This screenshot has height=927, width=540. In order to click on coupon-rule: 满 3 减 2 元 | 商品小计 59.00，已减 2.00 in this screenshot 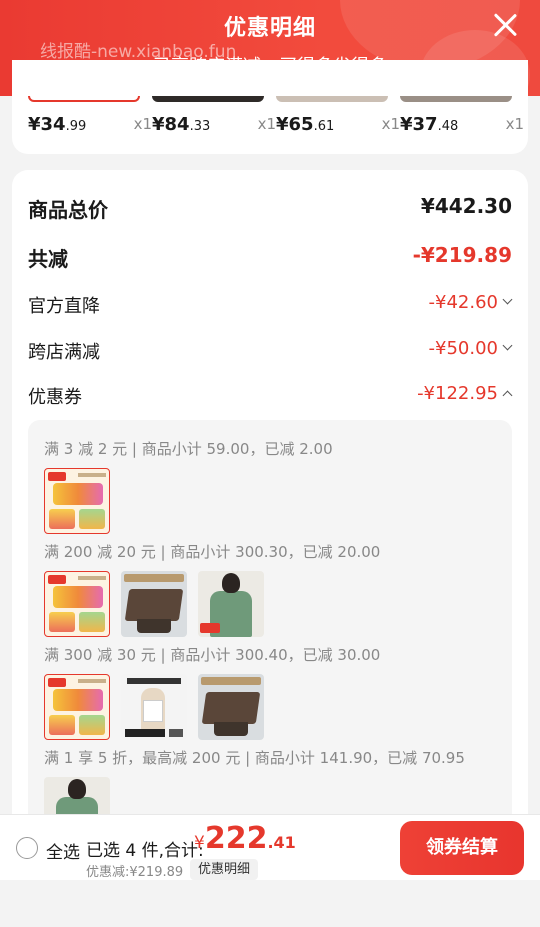, I will do `click(188, 449)`.